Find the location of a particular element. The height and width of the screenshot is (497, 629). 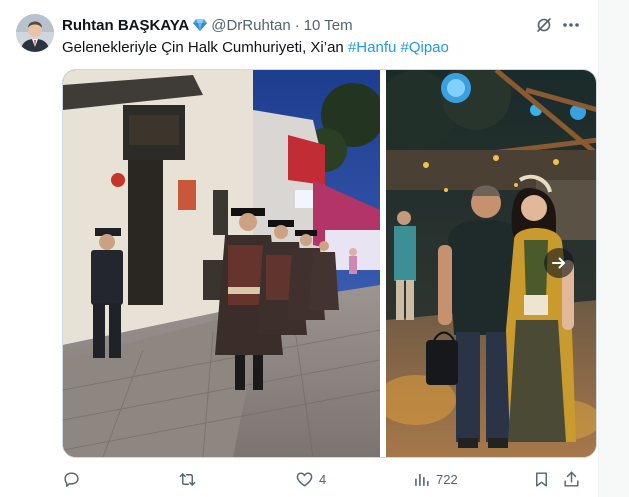

hashtag-qipao: #Qipao is located at coordinates (425, 47).